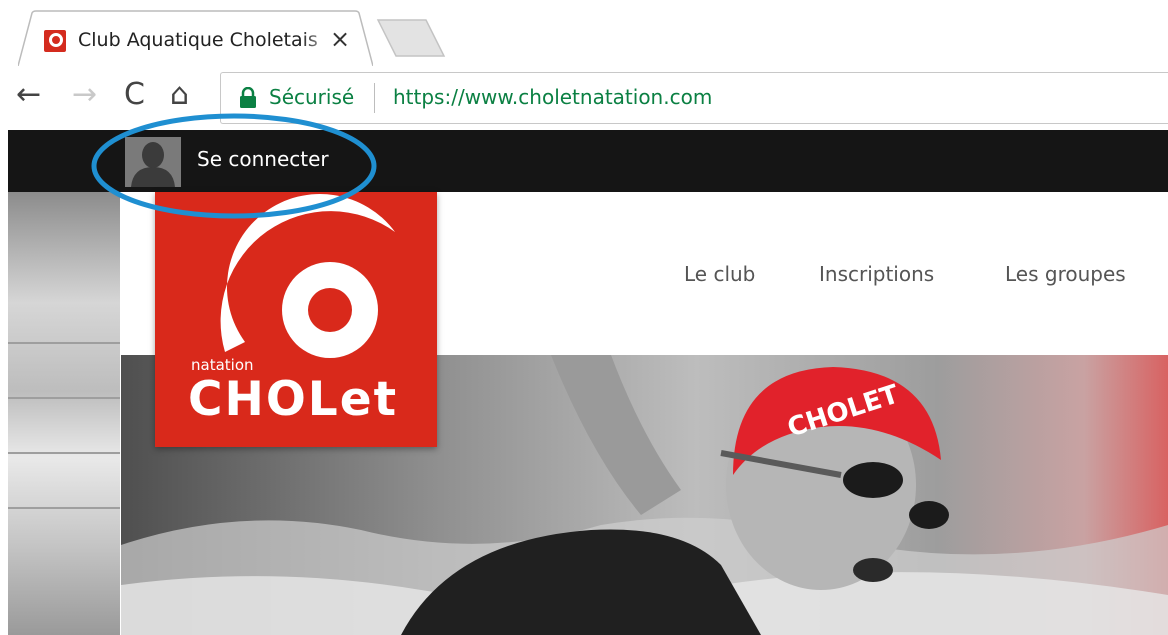 This screenshot has height=635, width=1168. I want to click on forward-icon: →, so click(84, 95).